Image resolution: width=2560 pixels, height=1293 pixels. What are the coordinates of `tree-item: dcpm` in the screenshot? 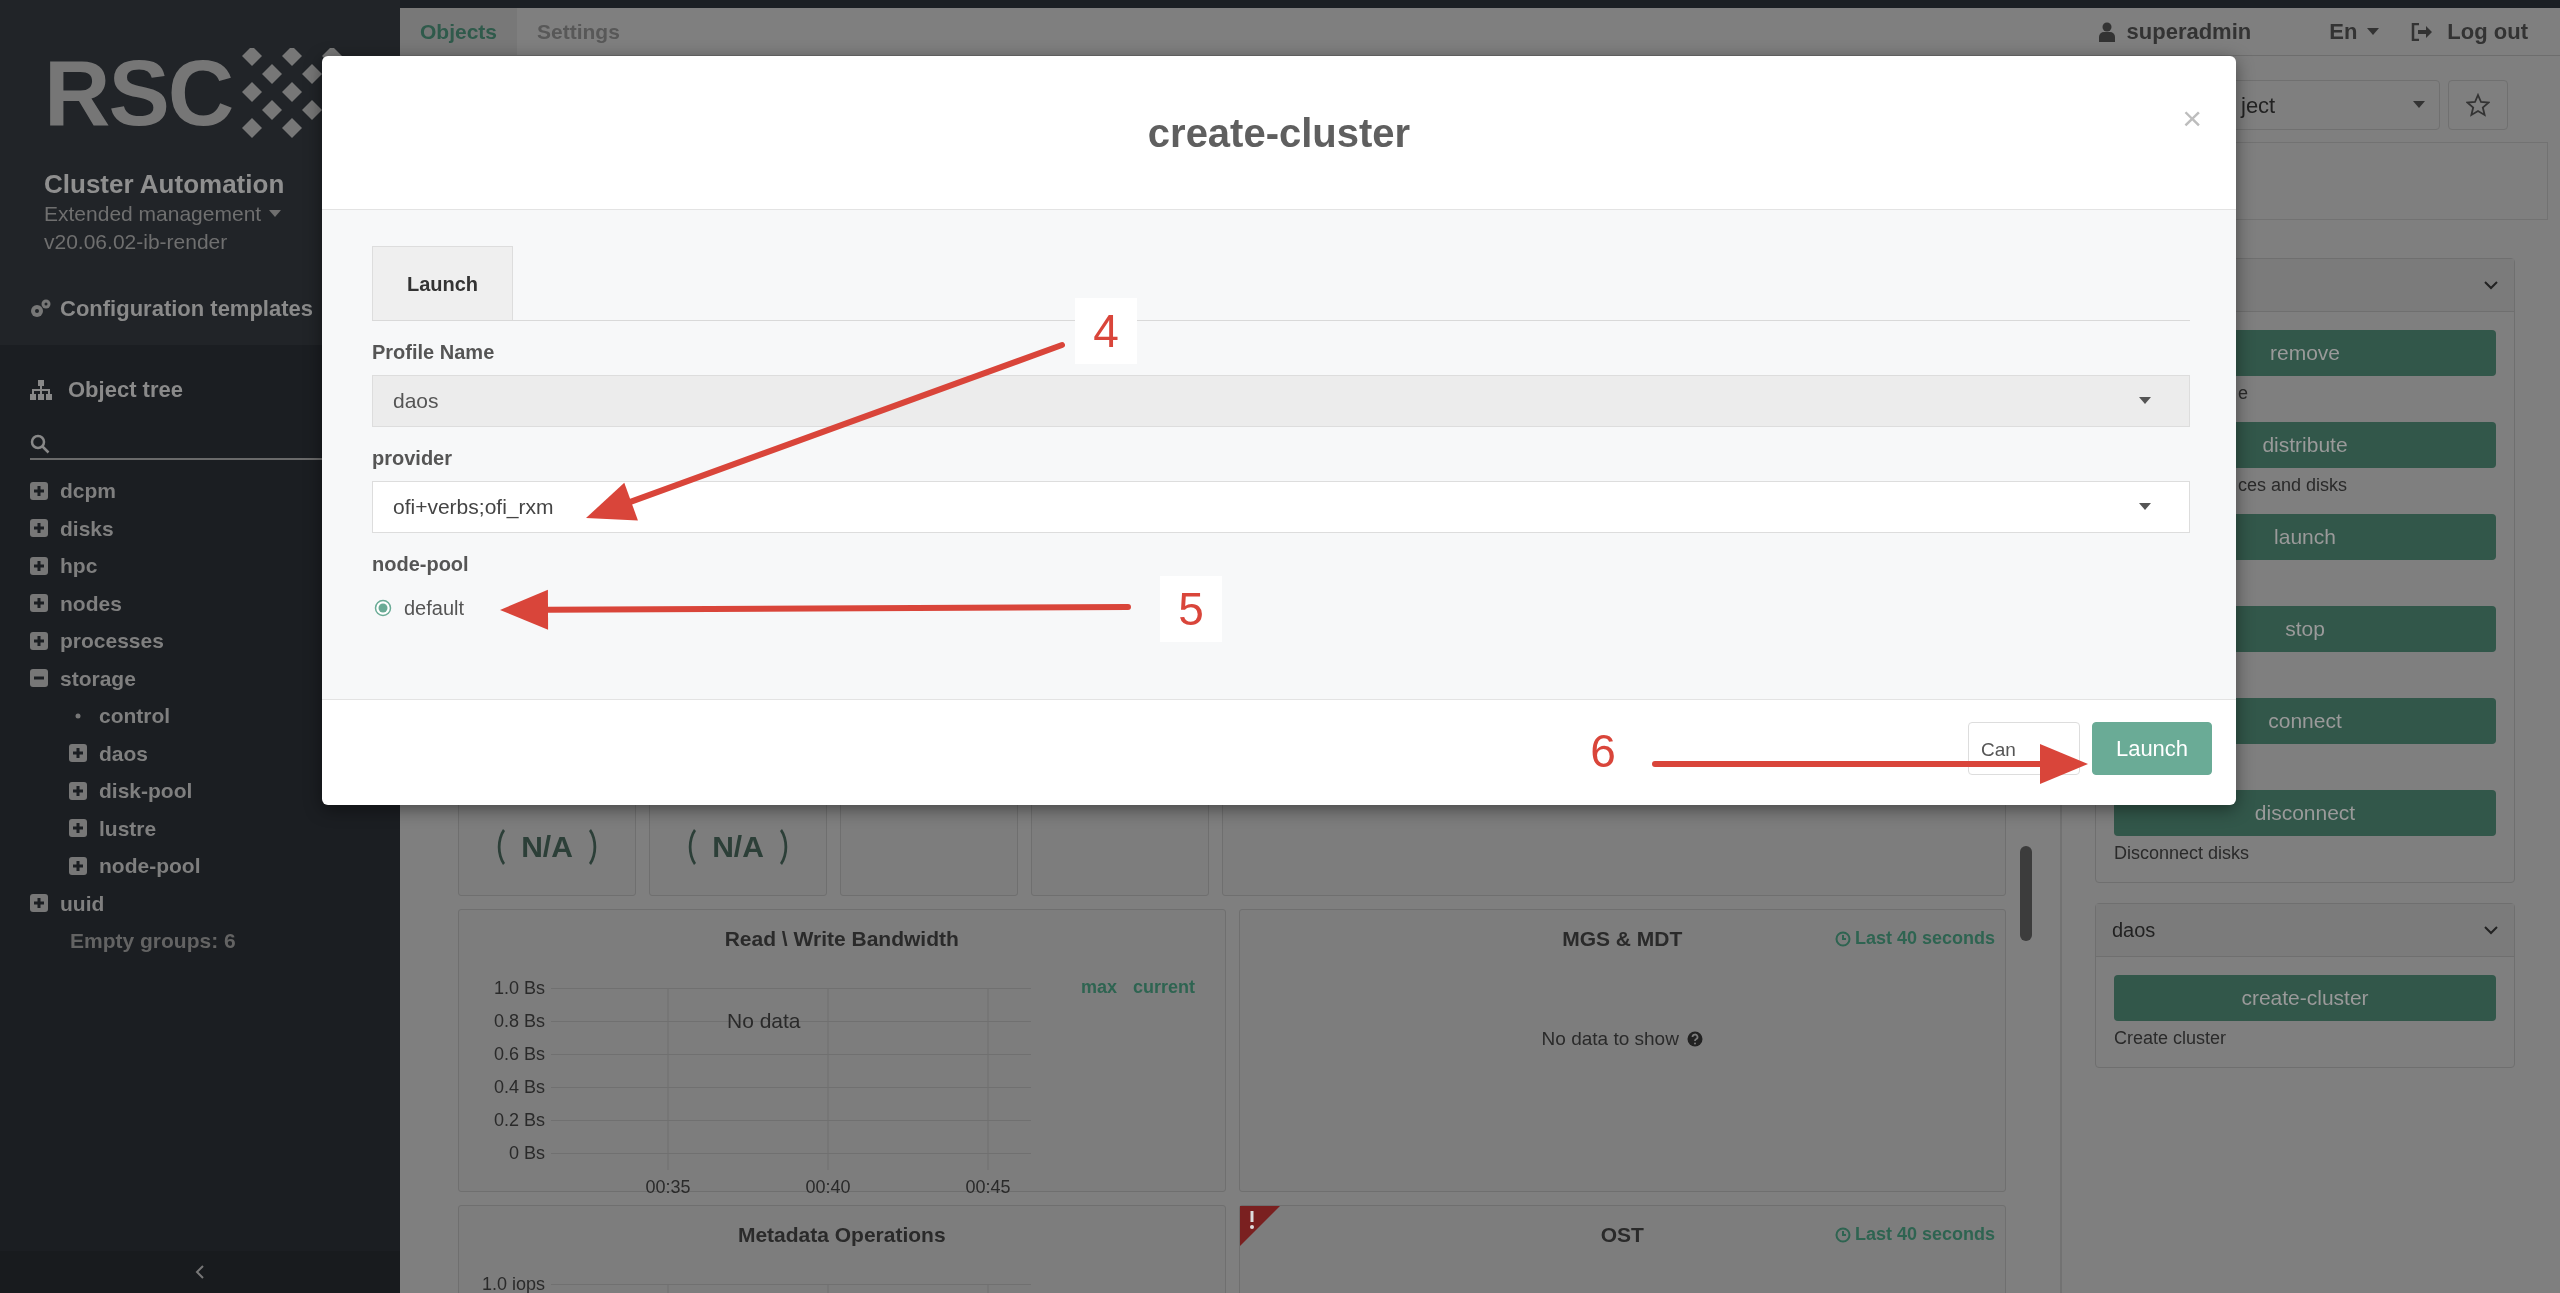 It's located at (88, 491).